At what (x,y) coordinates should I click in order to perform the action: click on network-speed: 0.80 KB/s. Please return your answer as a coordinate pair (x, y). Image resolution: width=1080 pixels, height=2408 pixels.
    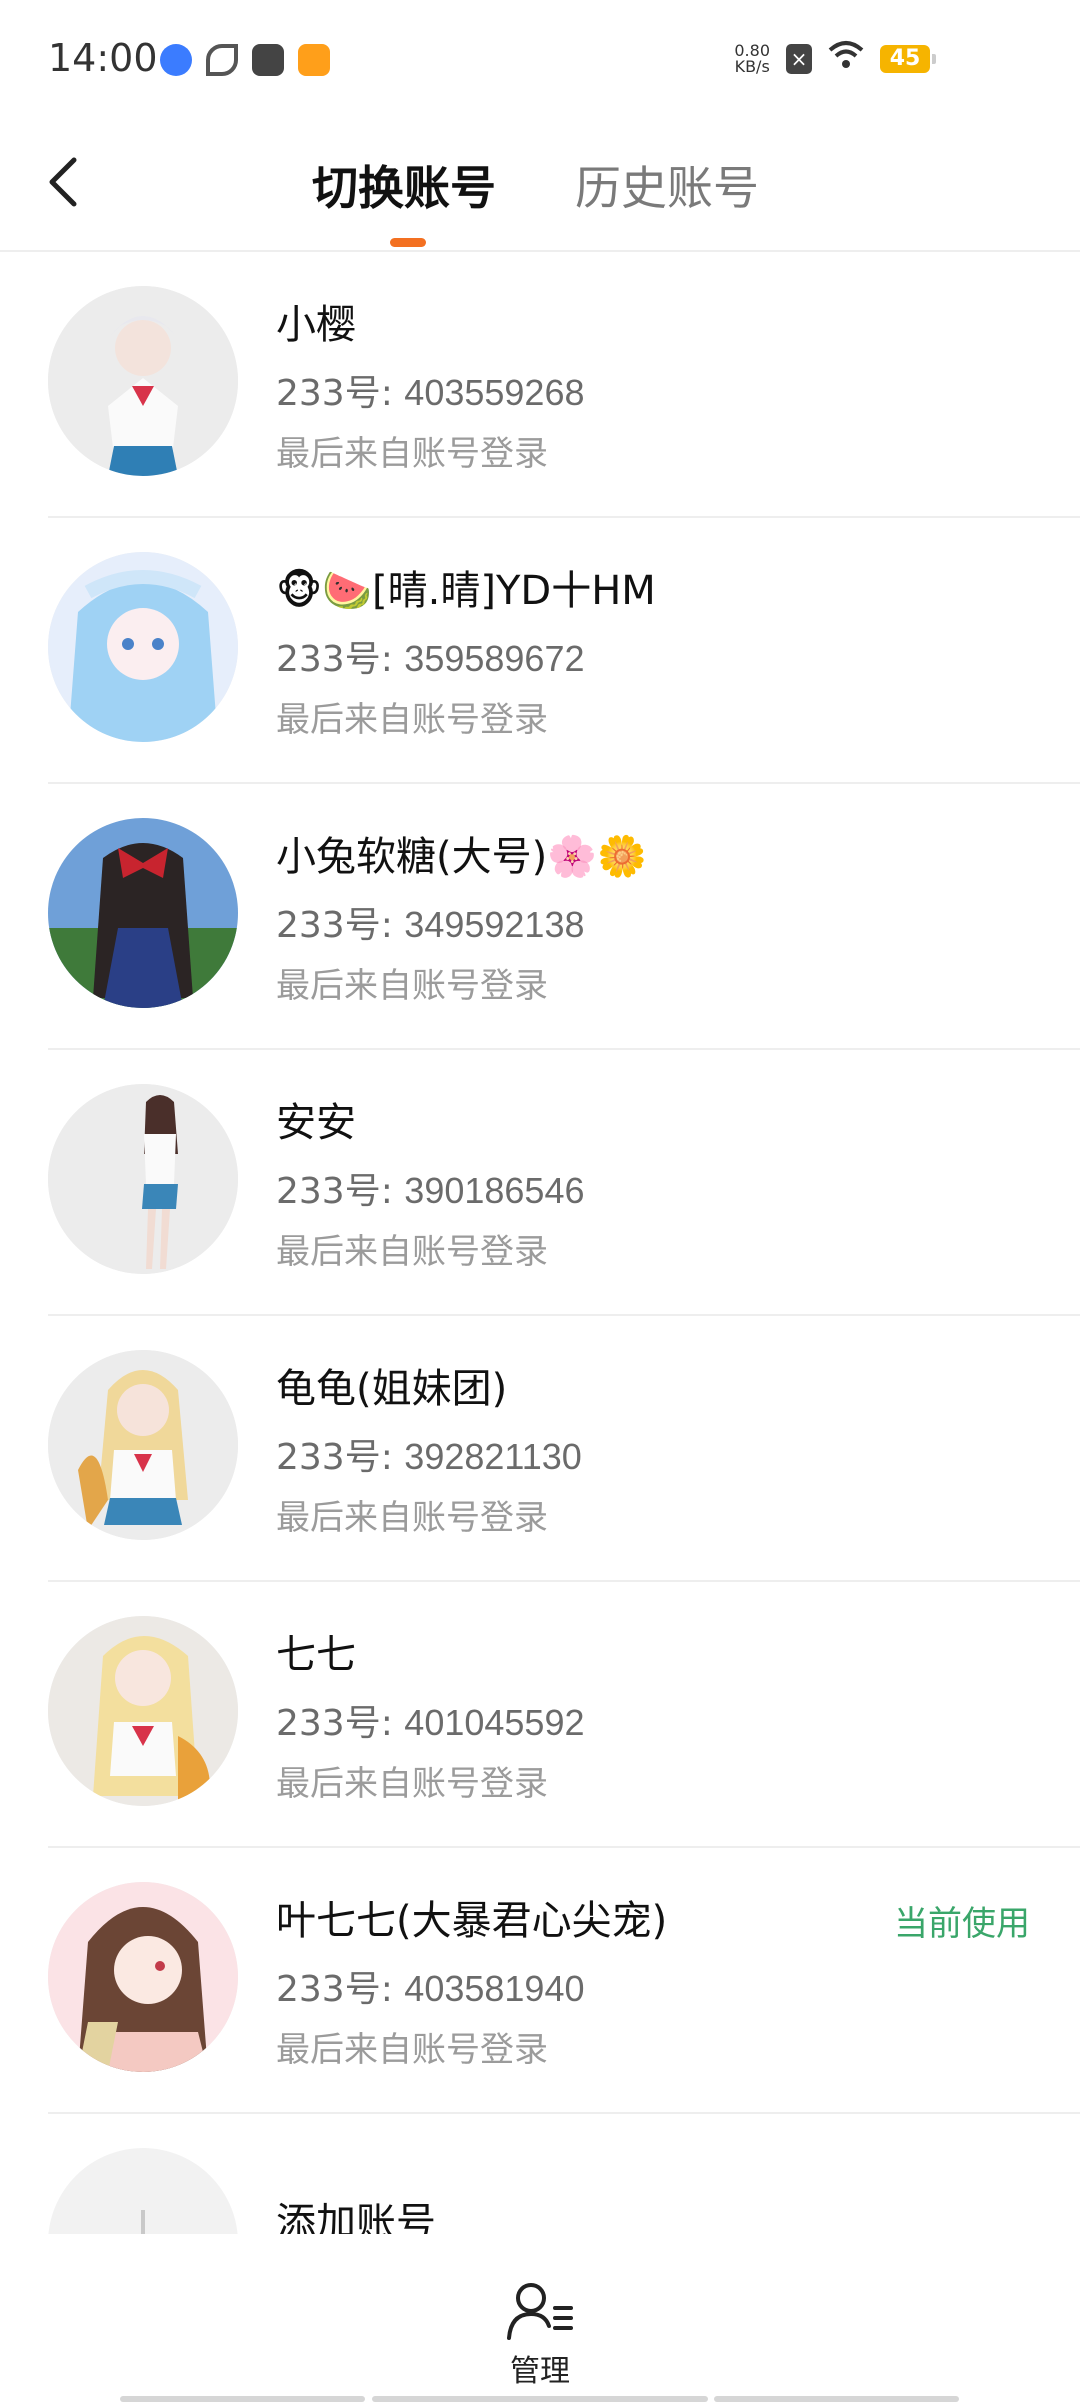
    Looking at the image, I should click on (752, 59).